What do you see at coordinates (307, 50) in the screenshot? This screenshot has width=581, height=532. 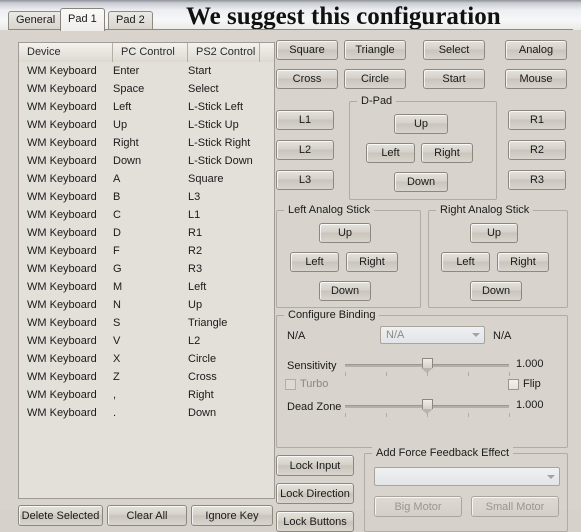 I see `button-square: Square` at bounding box center [307, 50].